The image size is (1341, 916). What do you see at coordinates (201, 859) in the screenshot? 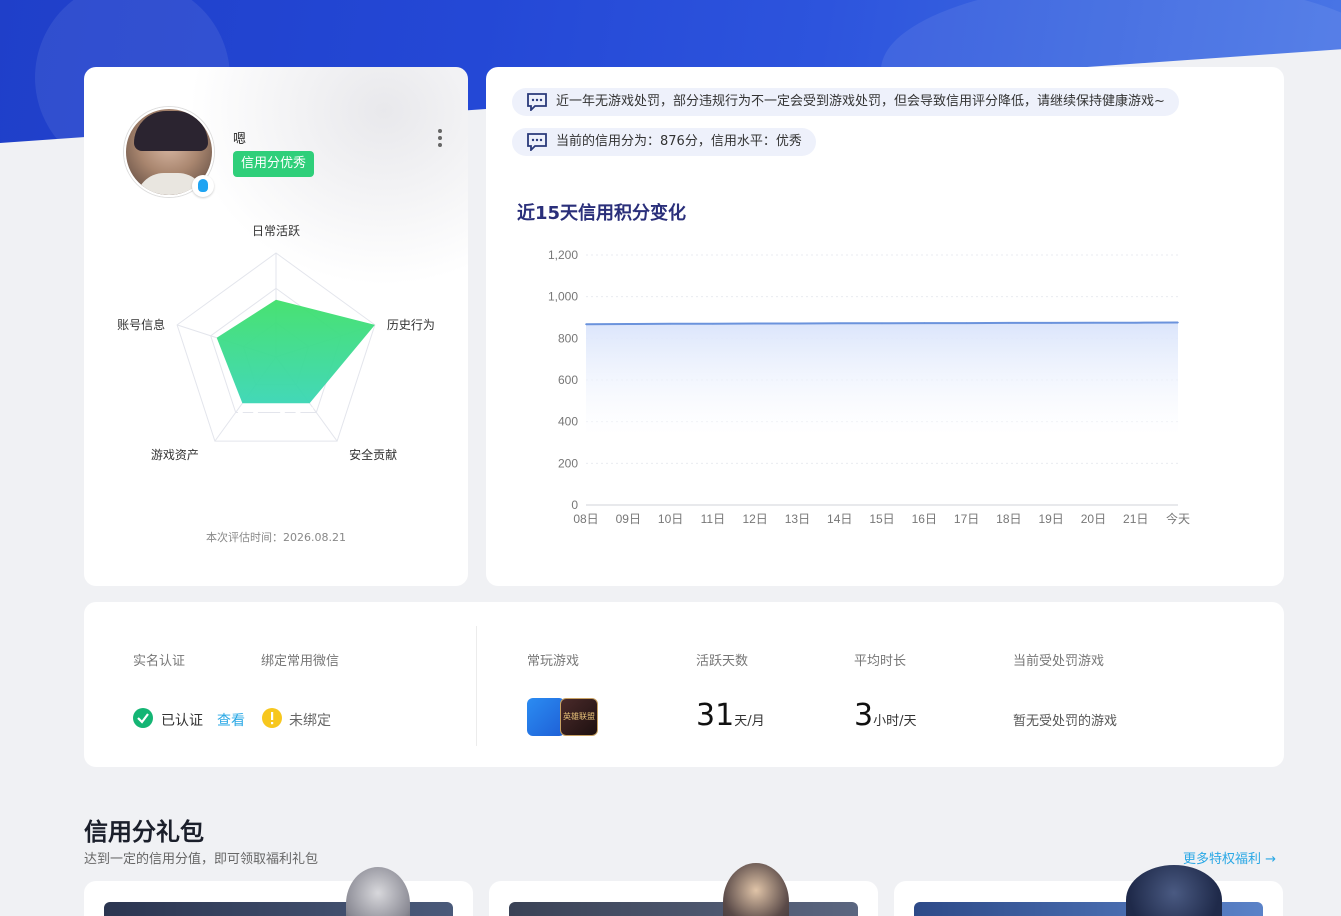
I see `gift-section-subtitle: 达到一定的信用分值，即可领取福利礼包` at bounding box center [201, 859].